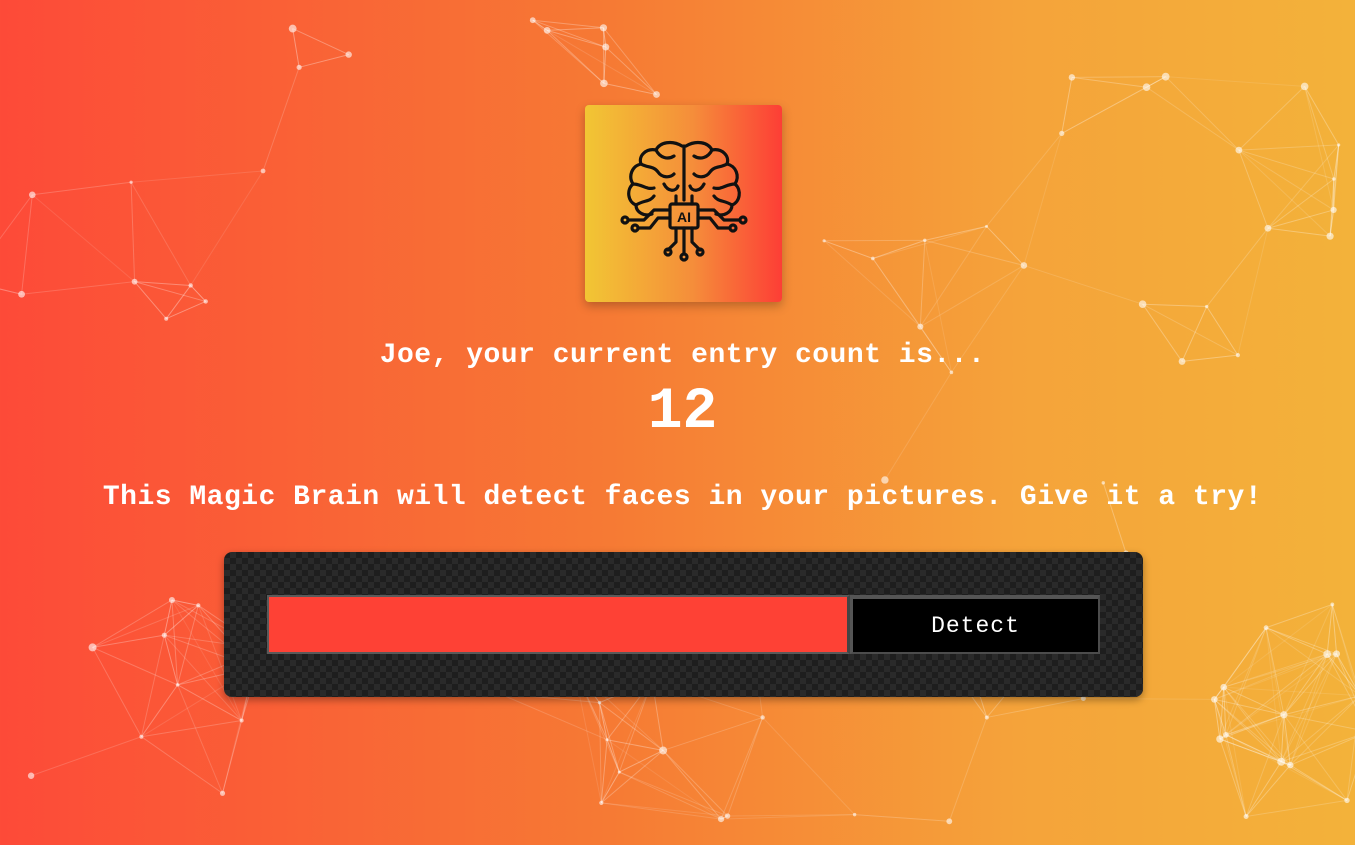  I want to click on image-url-input, so click(558, 624).